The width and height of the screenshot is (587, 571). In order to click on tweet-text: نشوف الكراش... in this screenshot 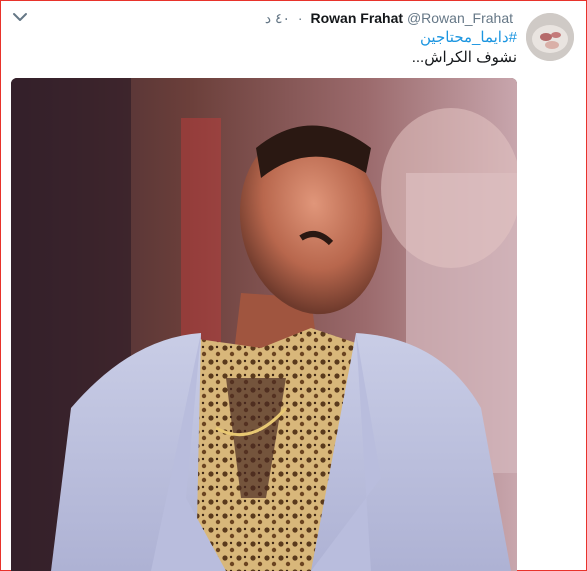, I will do `click(464, 57)`.